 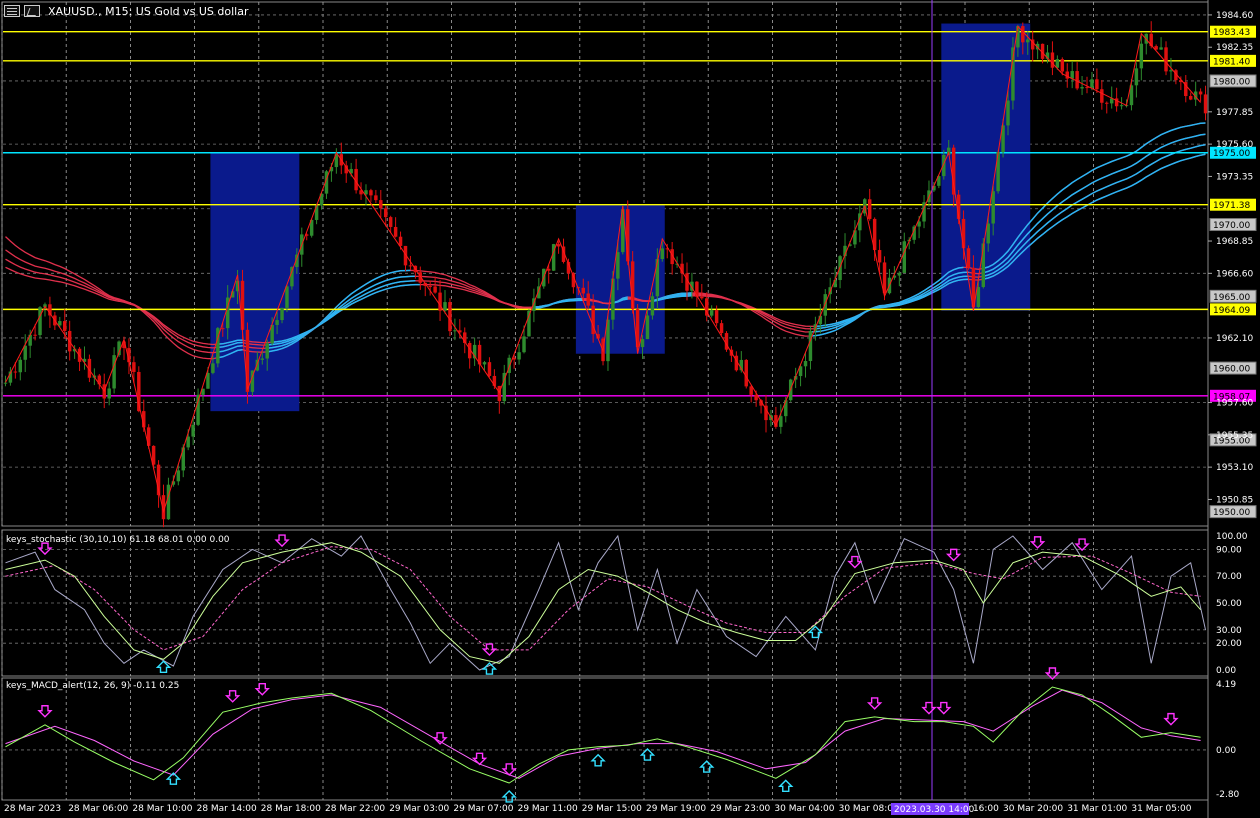 What do you see at coordinates (32, 809) in the screenshot?
I see `time-tick-label: 28 Mar 2023` at bounding box center [32, 809].